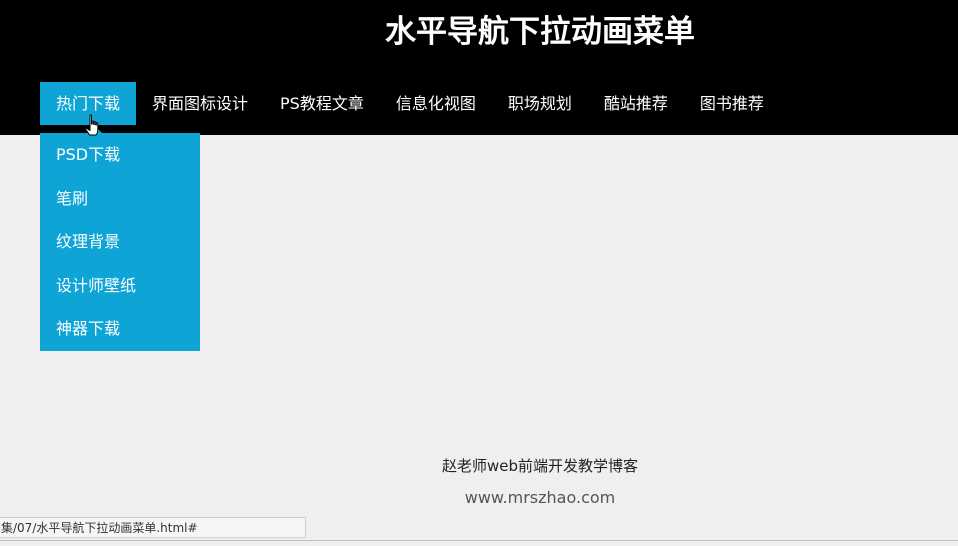  I want to click on dropdown-item-textures: 纹理背景, so click(120, 242).